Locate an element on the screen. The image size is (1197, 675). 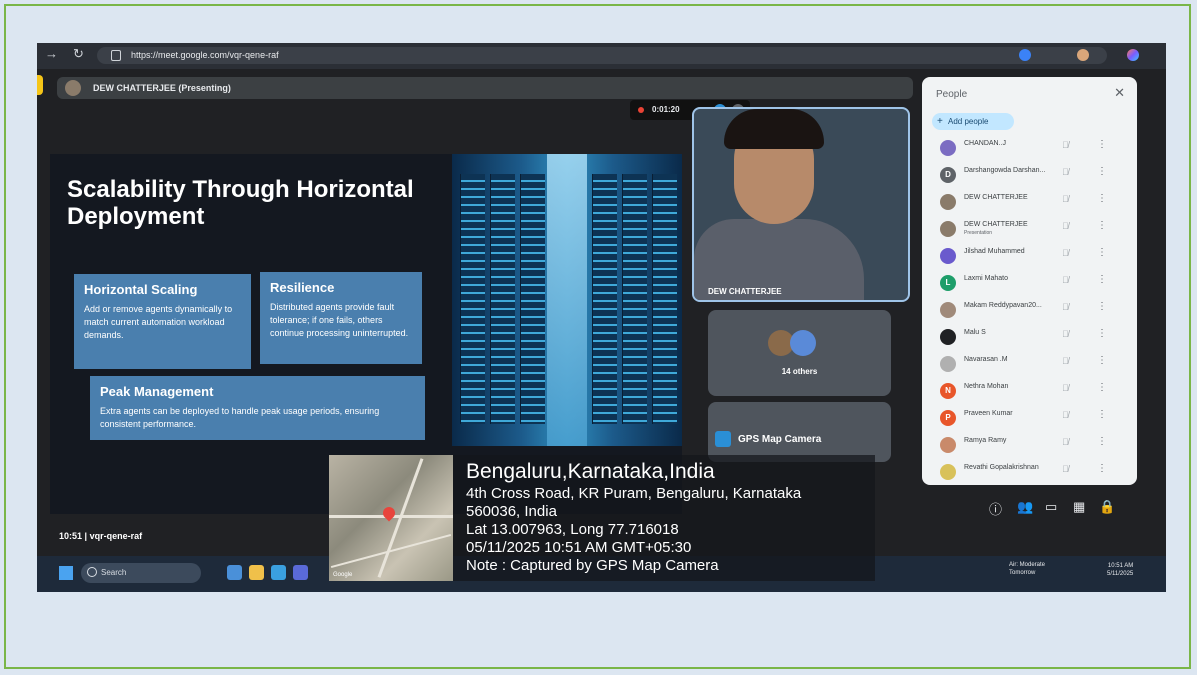
close-icon: ✕ is located at coordinates (1119, 93).